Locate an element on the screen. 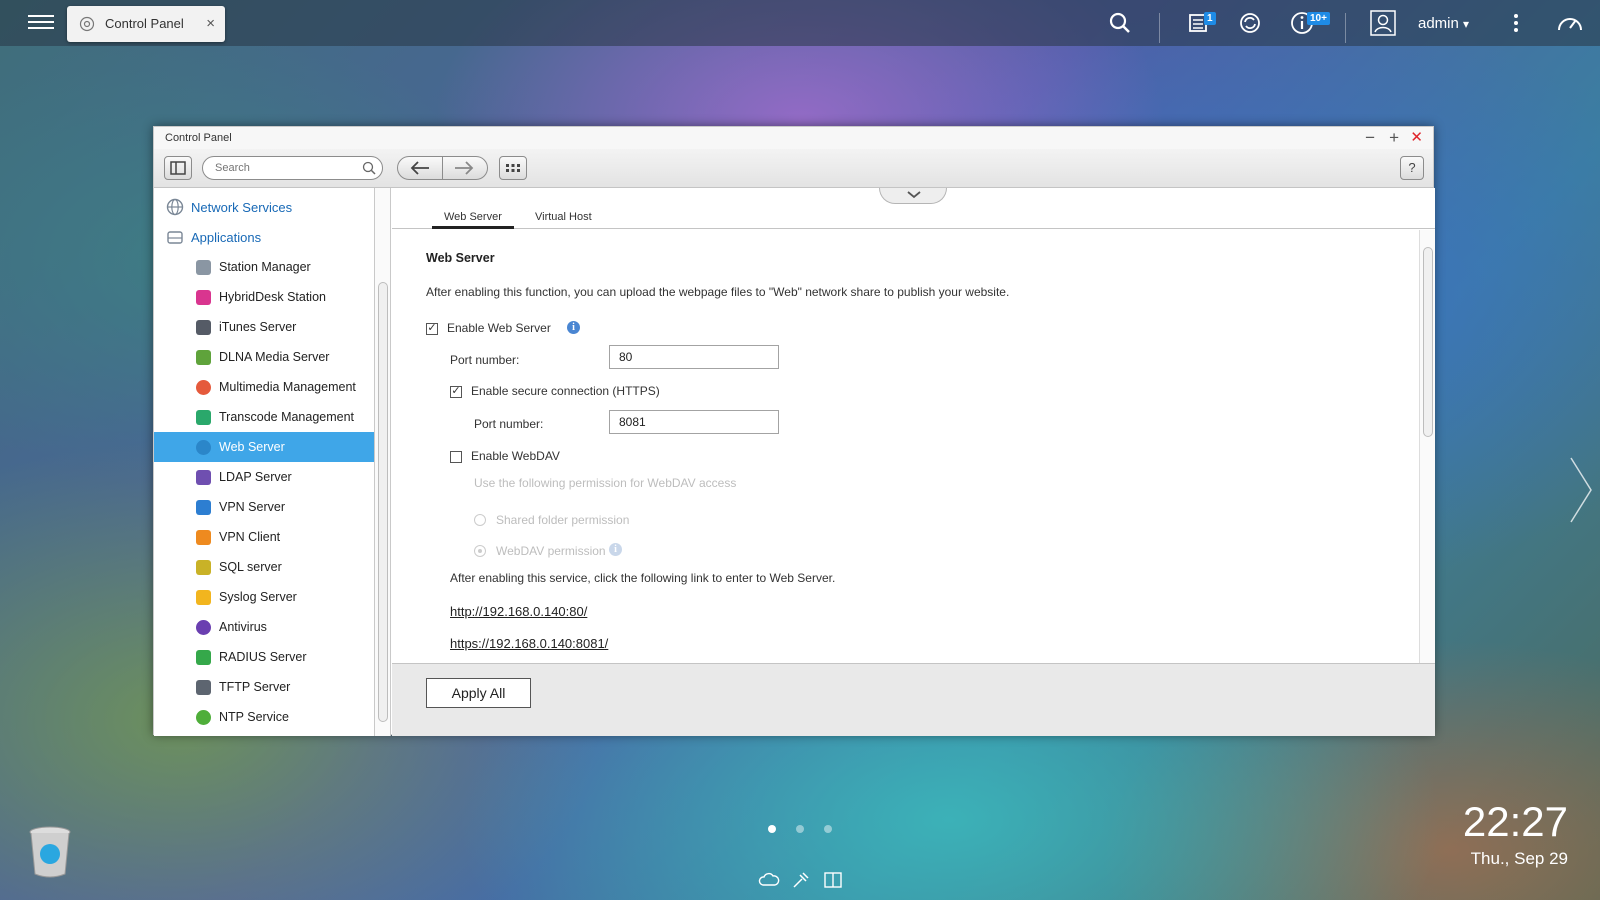 The height and width of the screenshot is (900, 1600). vpn-server-icon is located at coordinates (203, 507).